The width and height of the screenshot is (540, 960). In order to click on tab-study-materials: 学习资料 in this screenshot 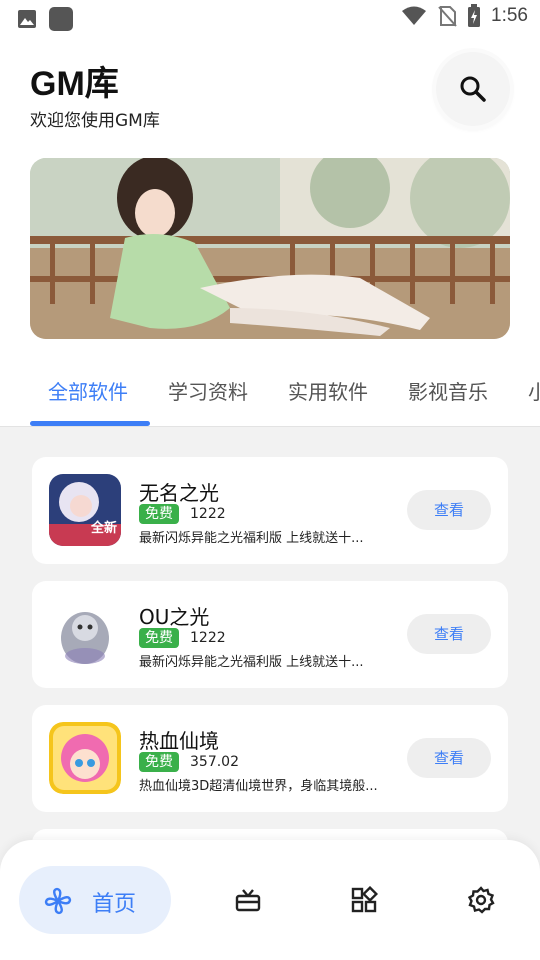, I will do `click(208, 390)`.